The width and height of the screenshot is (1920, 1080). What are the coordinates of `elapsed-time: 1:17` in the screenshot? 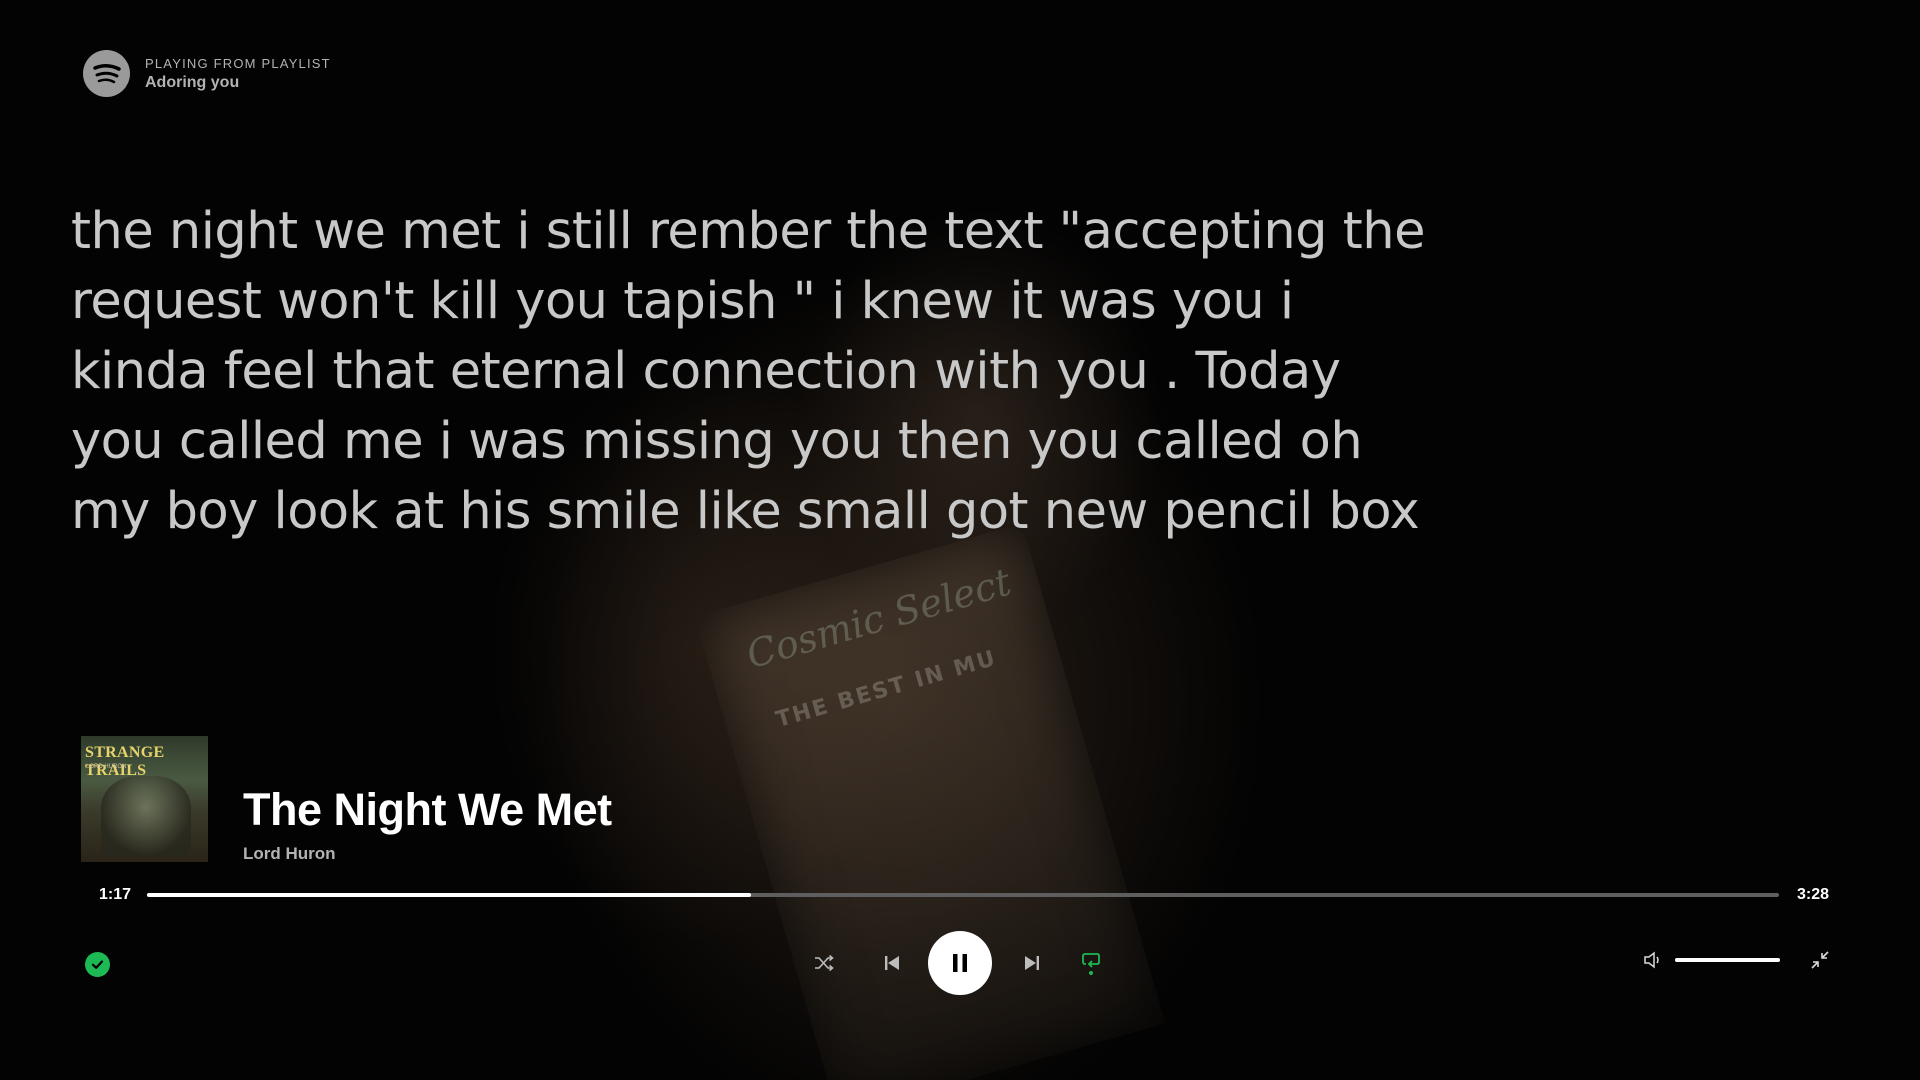 It's located at (115, 894).